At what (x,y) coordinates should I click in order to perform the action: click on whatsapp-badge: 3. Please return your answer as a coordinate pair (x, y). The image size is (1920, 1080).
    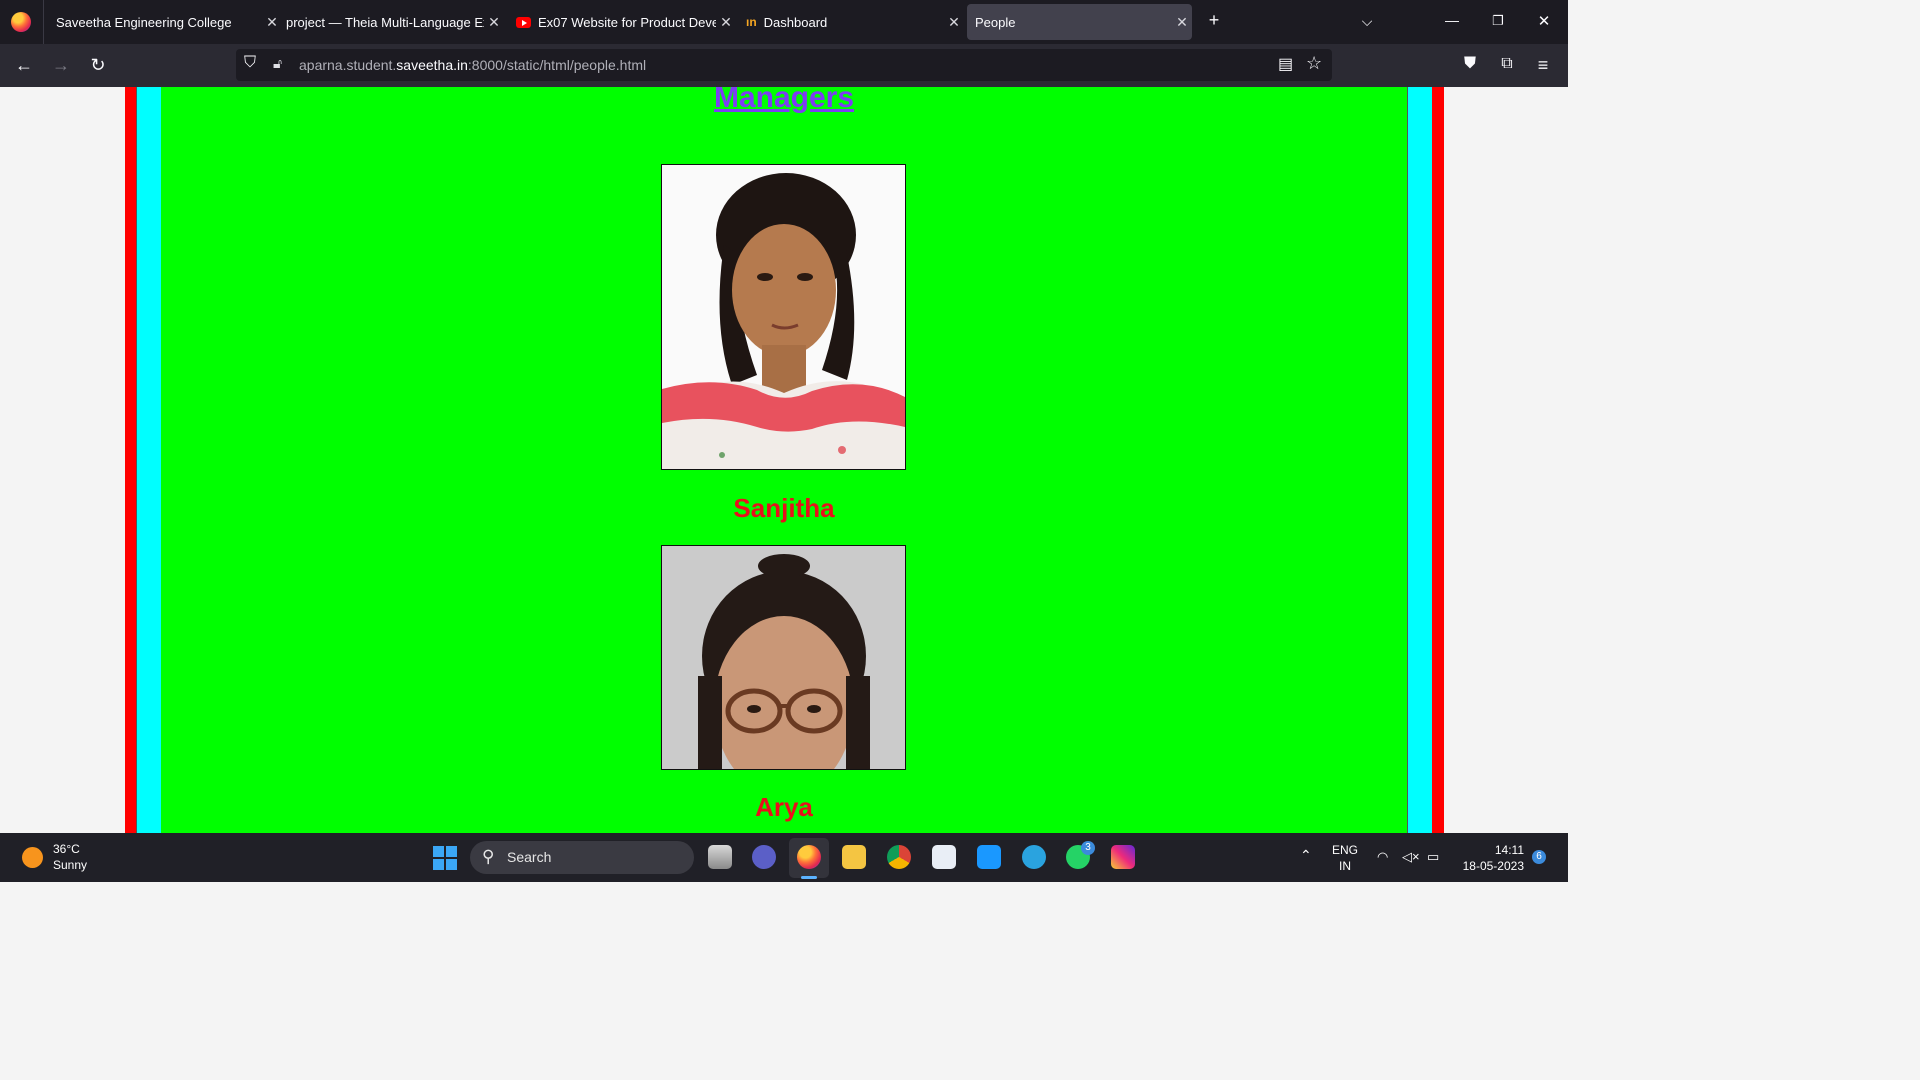
    Looking at the image, I should click on (1088, 848).